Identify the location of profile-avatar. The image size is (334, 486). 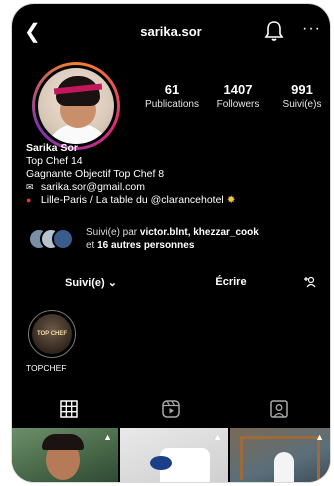
(76, 106).